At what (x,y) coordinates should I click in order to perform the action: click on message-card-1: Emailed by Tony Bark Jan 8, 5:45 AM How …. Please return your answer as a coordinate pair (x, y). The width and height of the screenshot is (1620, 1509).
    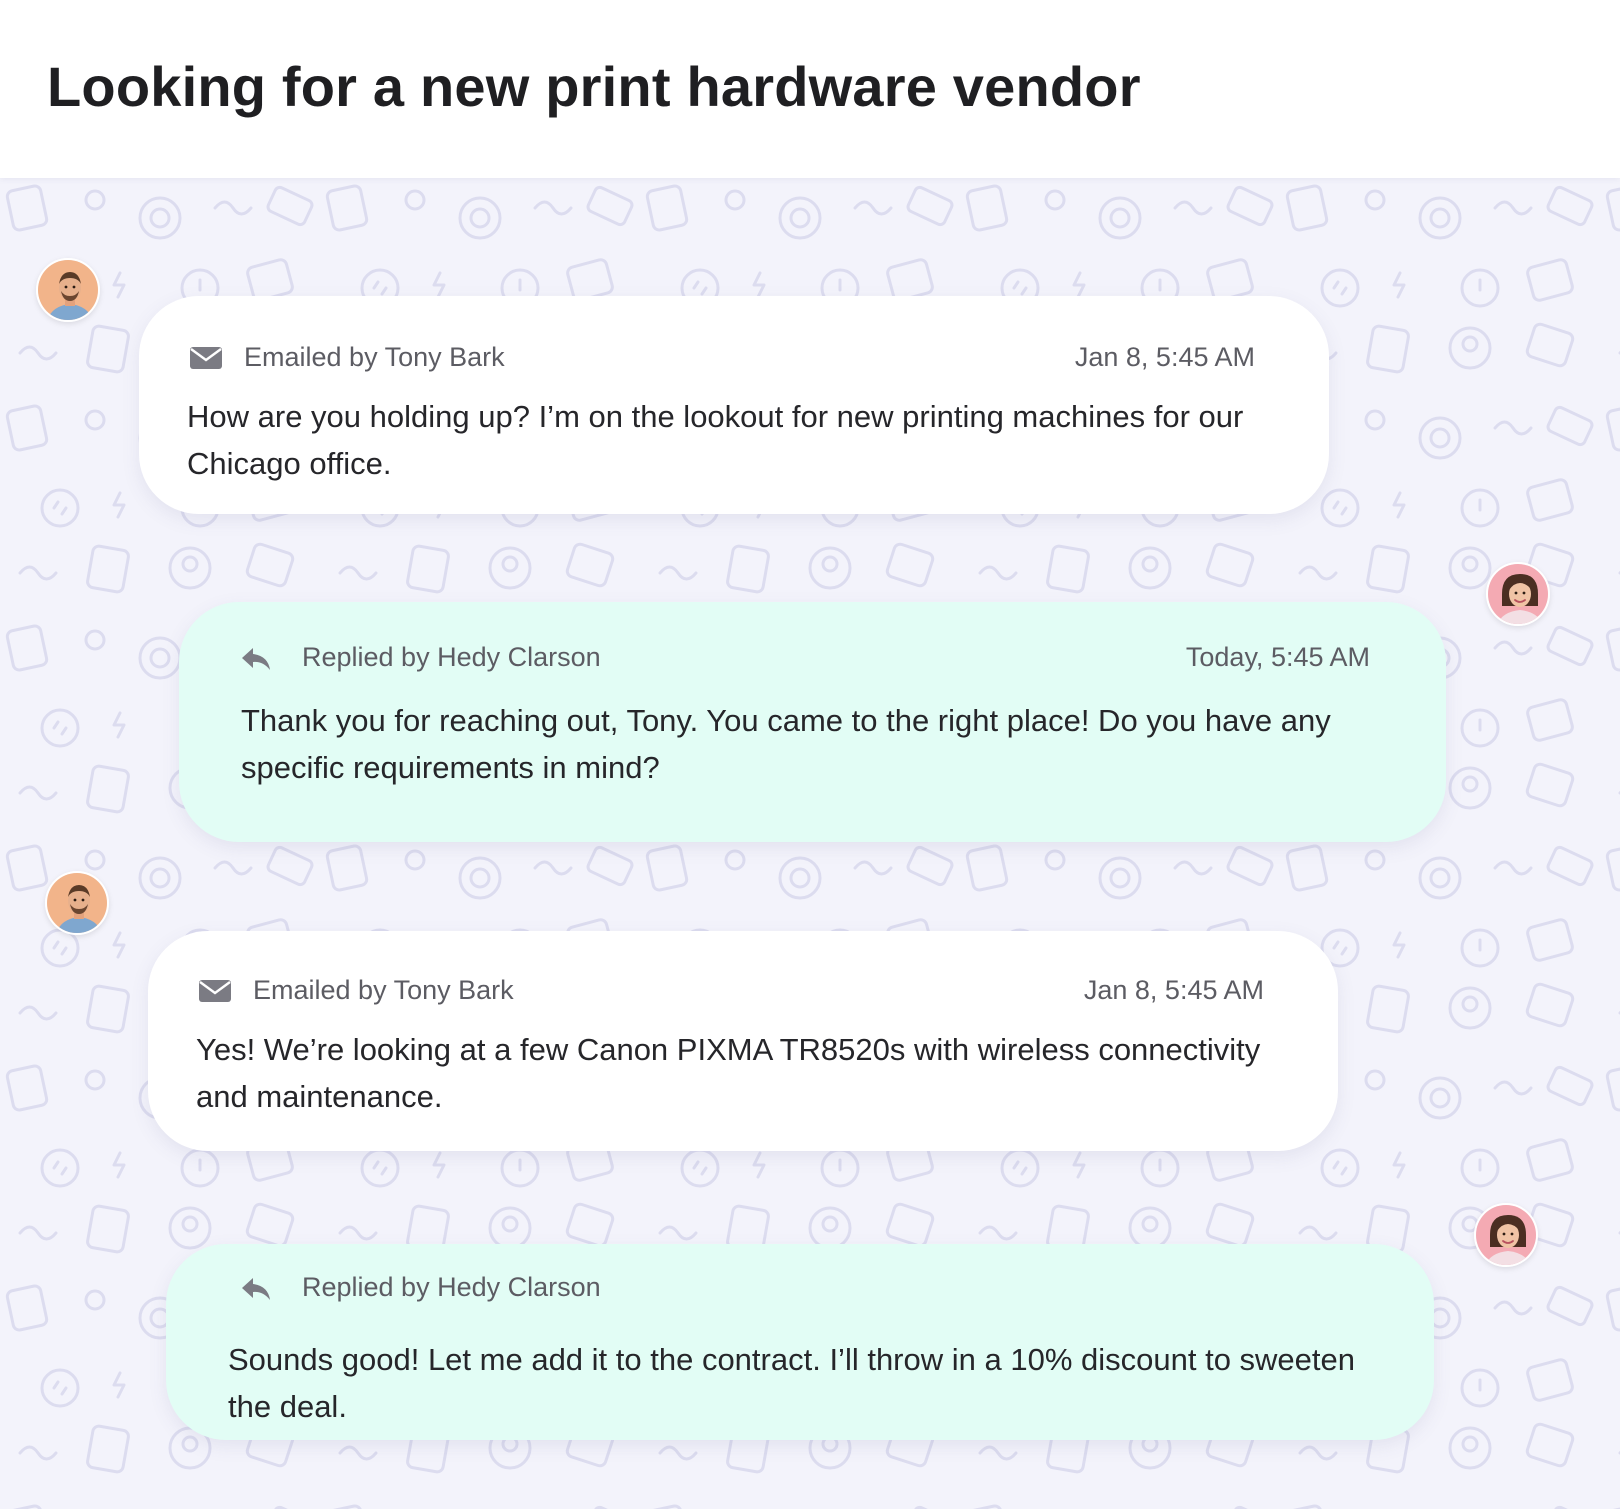
    Looking at the image, I should click on (734, 405).